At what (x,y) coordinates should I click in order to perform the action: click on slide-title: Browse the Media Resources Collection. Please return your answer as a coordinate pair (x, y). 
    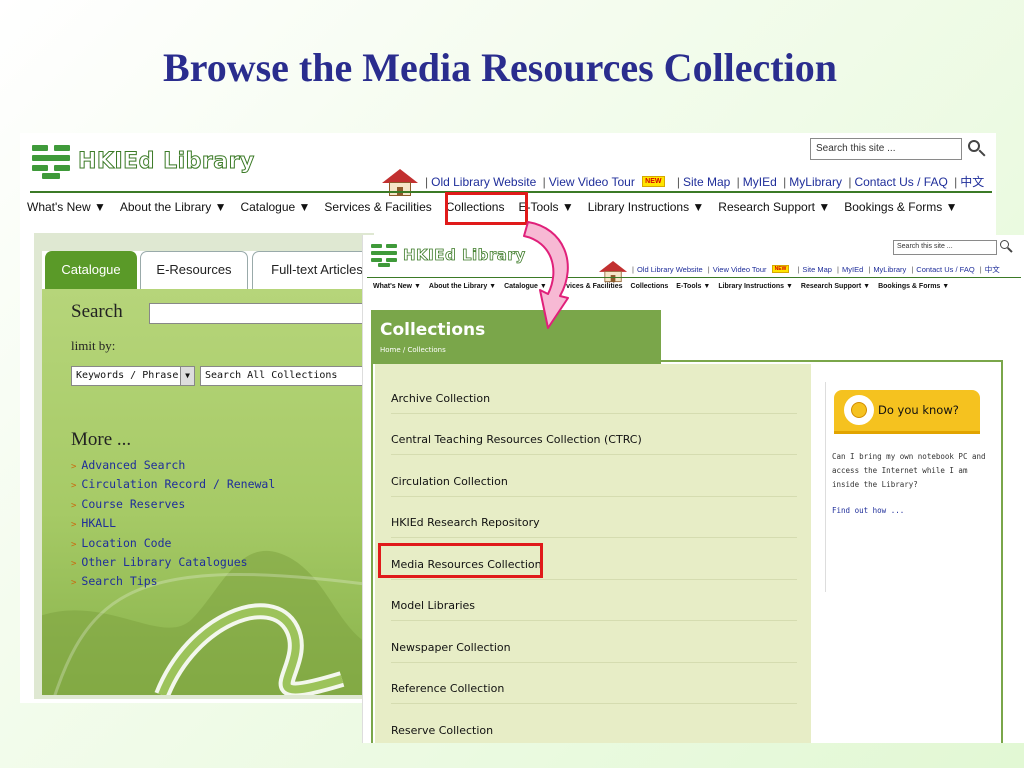
    Looking at the image, I should click on (500, 67).